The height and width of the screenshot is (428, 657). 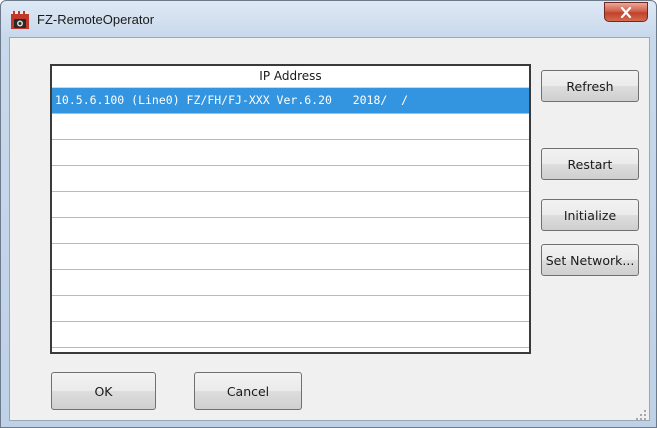 What do you see at coordinates (103, 391) in the screenshot?
I see `ok-button: OK` at bounding box center [103, 391].